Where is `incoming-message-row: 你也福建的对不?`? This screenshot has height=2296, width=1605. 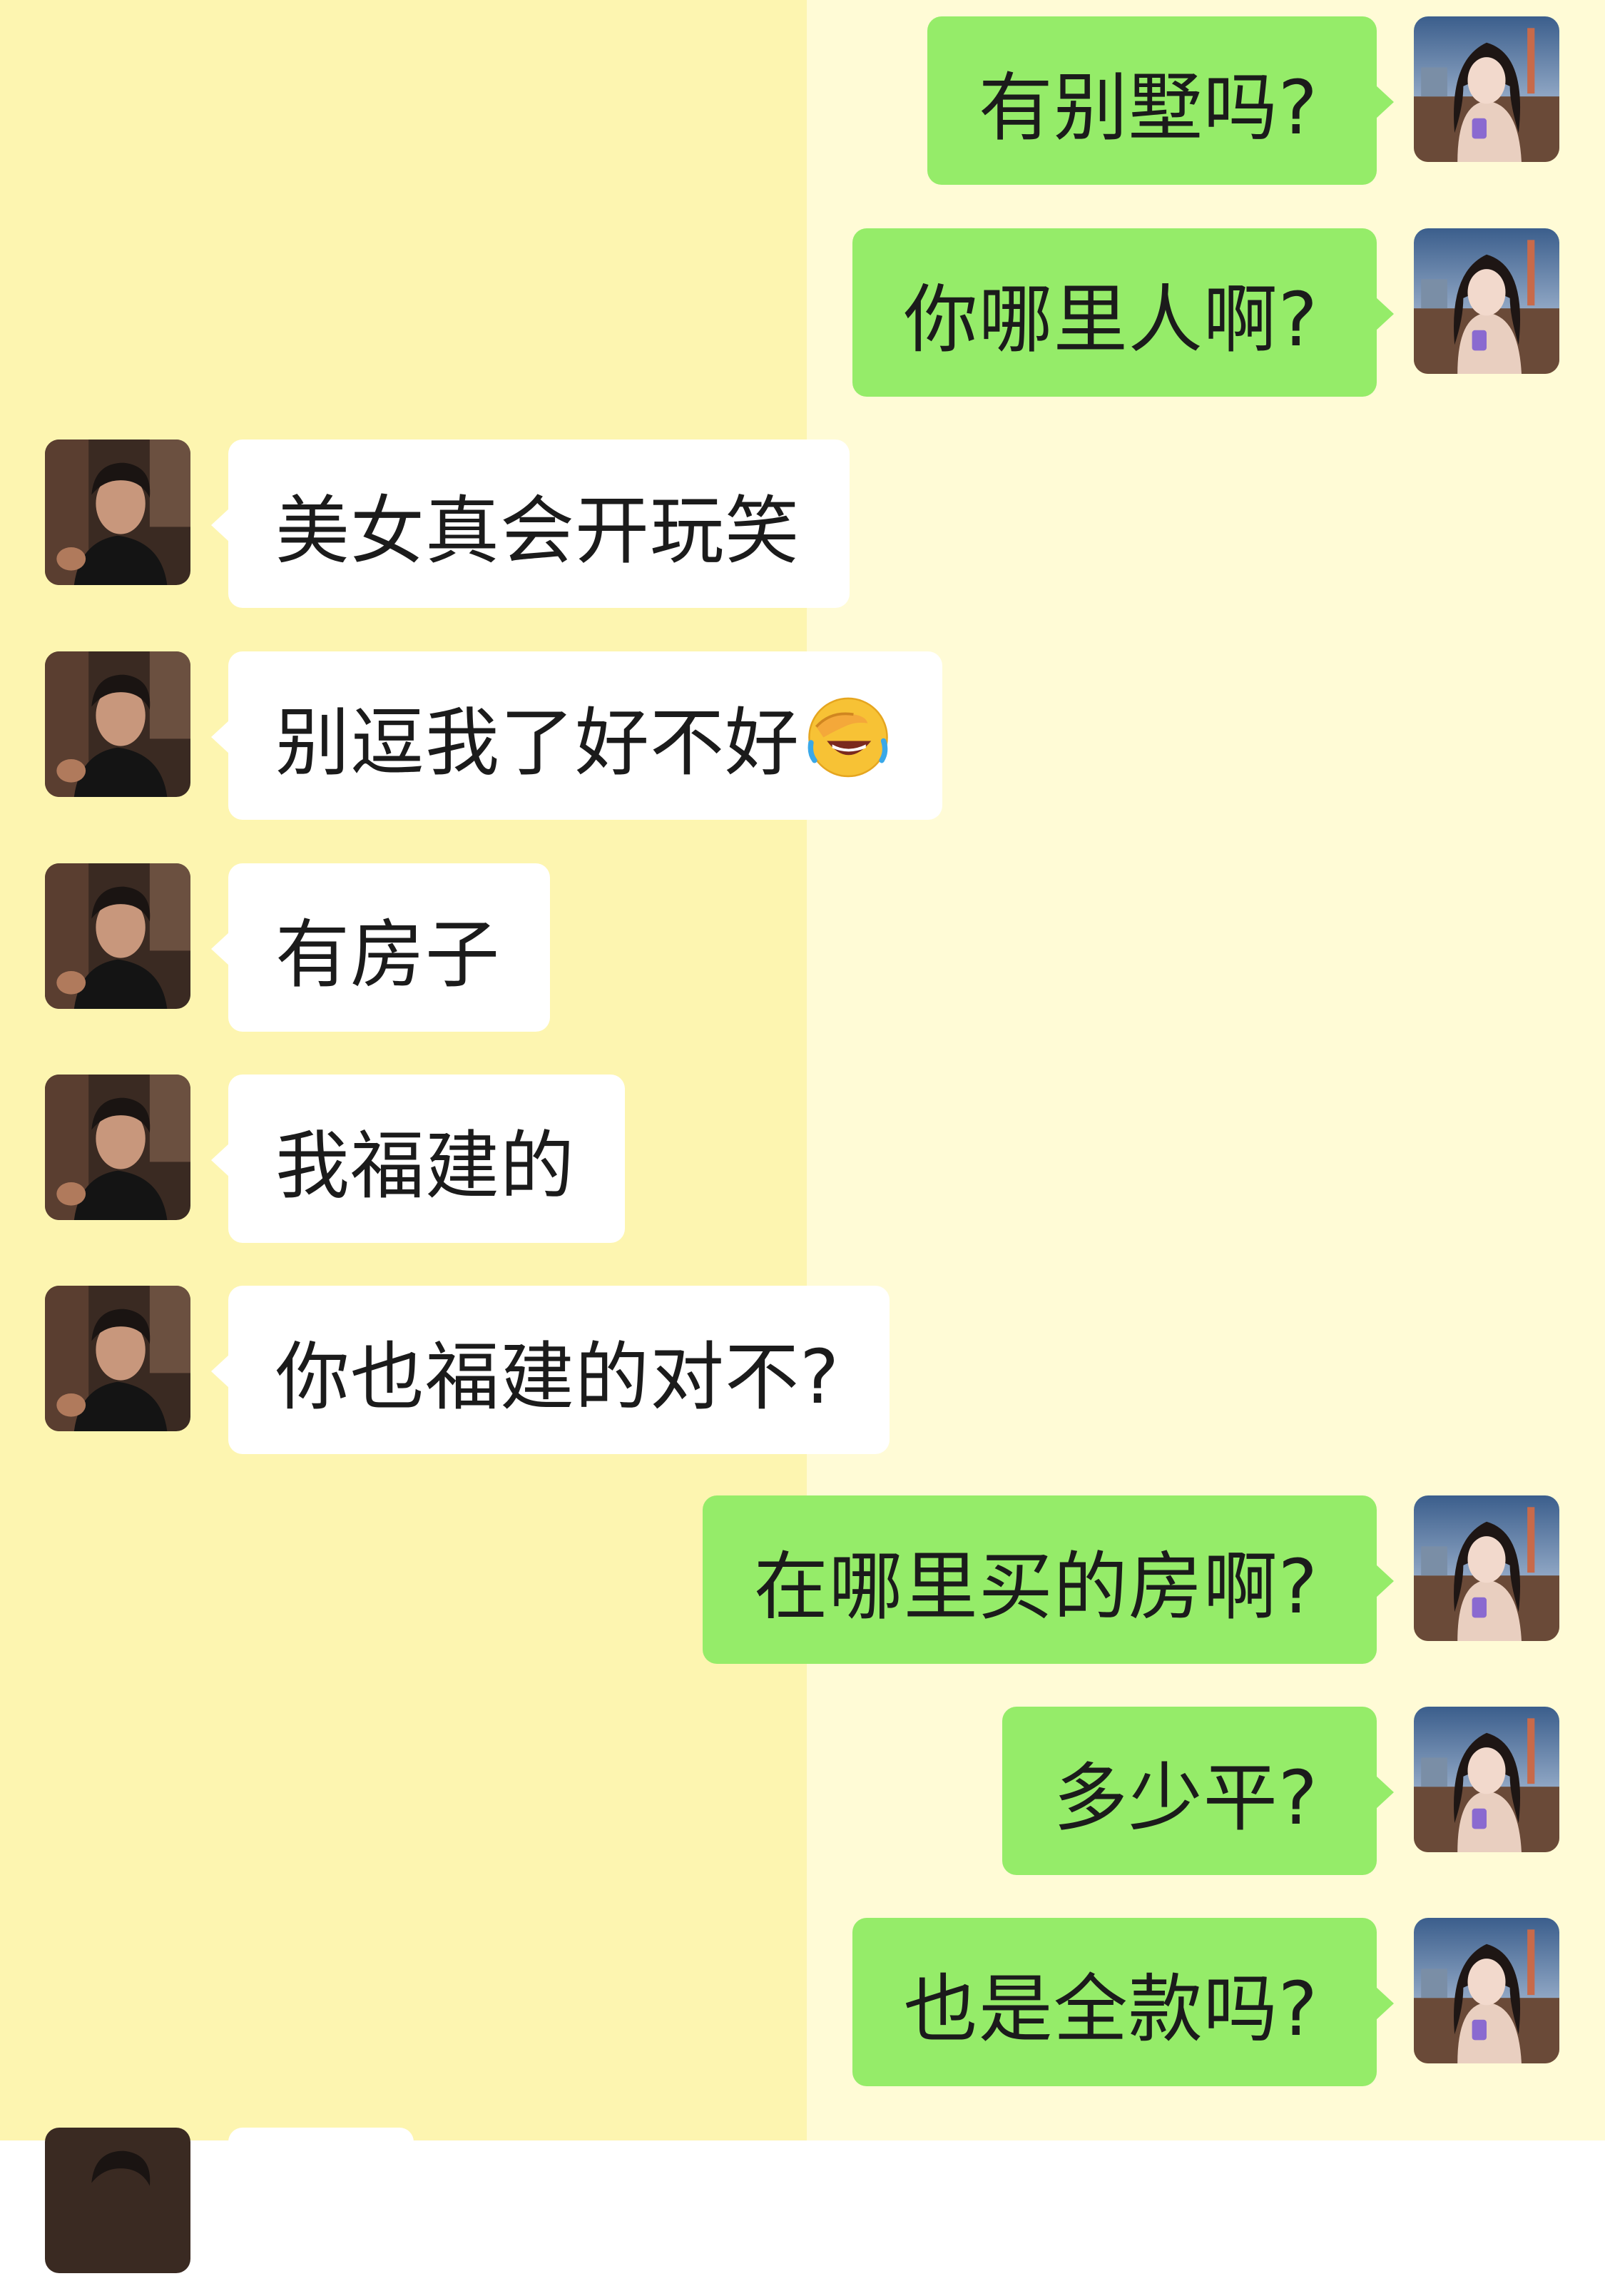 incoming-message-row: 你也福建的对不? is located at coordinates (802, 1370).